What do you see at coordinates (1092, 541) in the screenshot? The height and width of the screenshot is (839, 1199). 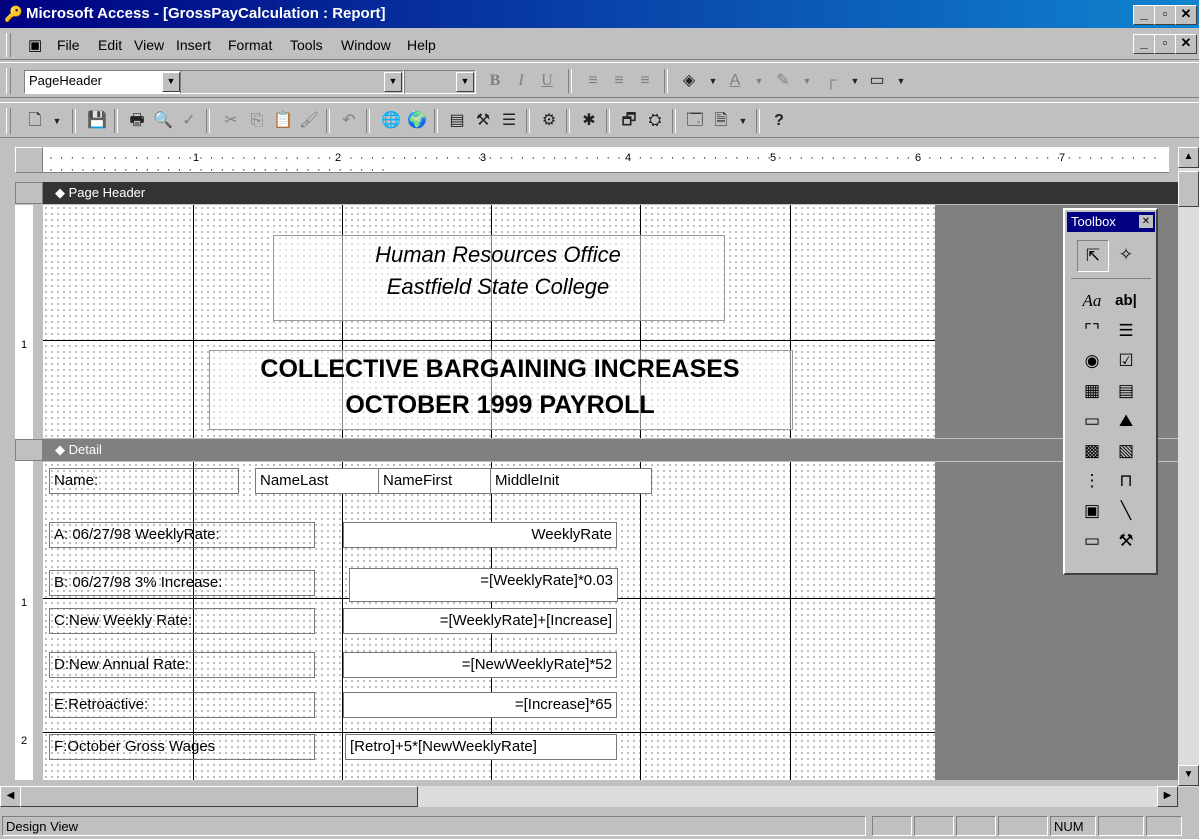 I see `rectangle-icon: ▭` at bounding box center [1092, 541].